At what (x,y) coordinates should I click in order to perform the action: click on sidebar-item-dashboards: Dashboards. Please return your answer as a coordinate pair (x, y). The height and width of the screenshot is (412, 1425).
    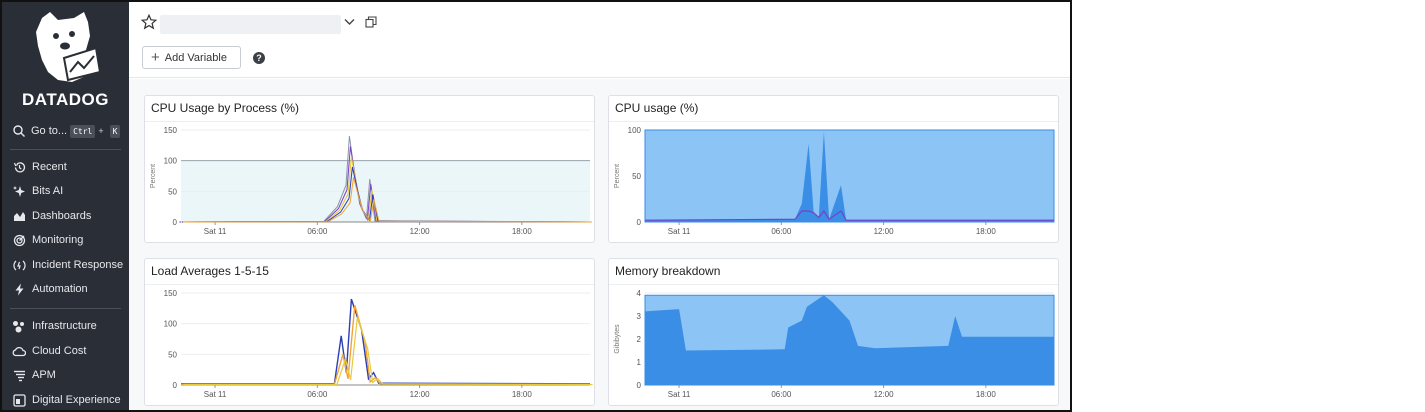
    Looking at the image, I should click on (51, 216).